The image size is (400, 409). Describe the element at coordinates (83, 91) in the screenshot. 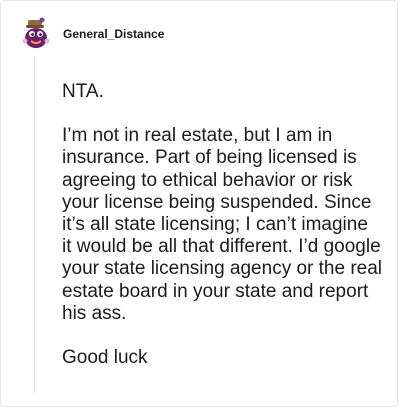

I see `comment-paragraph: NTA.` at that location.